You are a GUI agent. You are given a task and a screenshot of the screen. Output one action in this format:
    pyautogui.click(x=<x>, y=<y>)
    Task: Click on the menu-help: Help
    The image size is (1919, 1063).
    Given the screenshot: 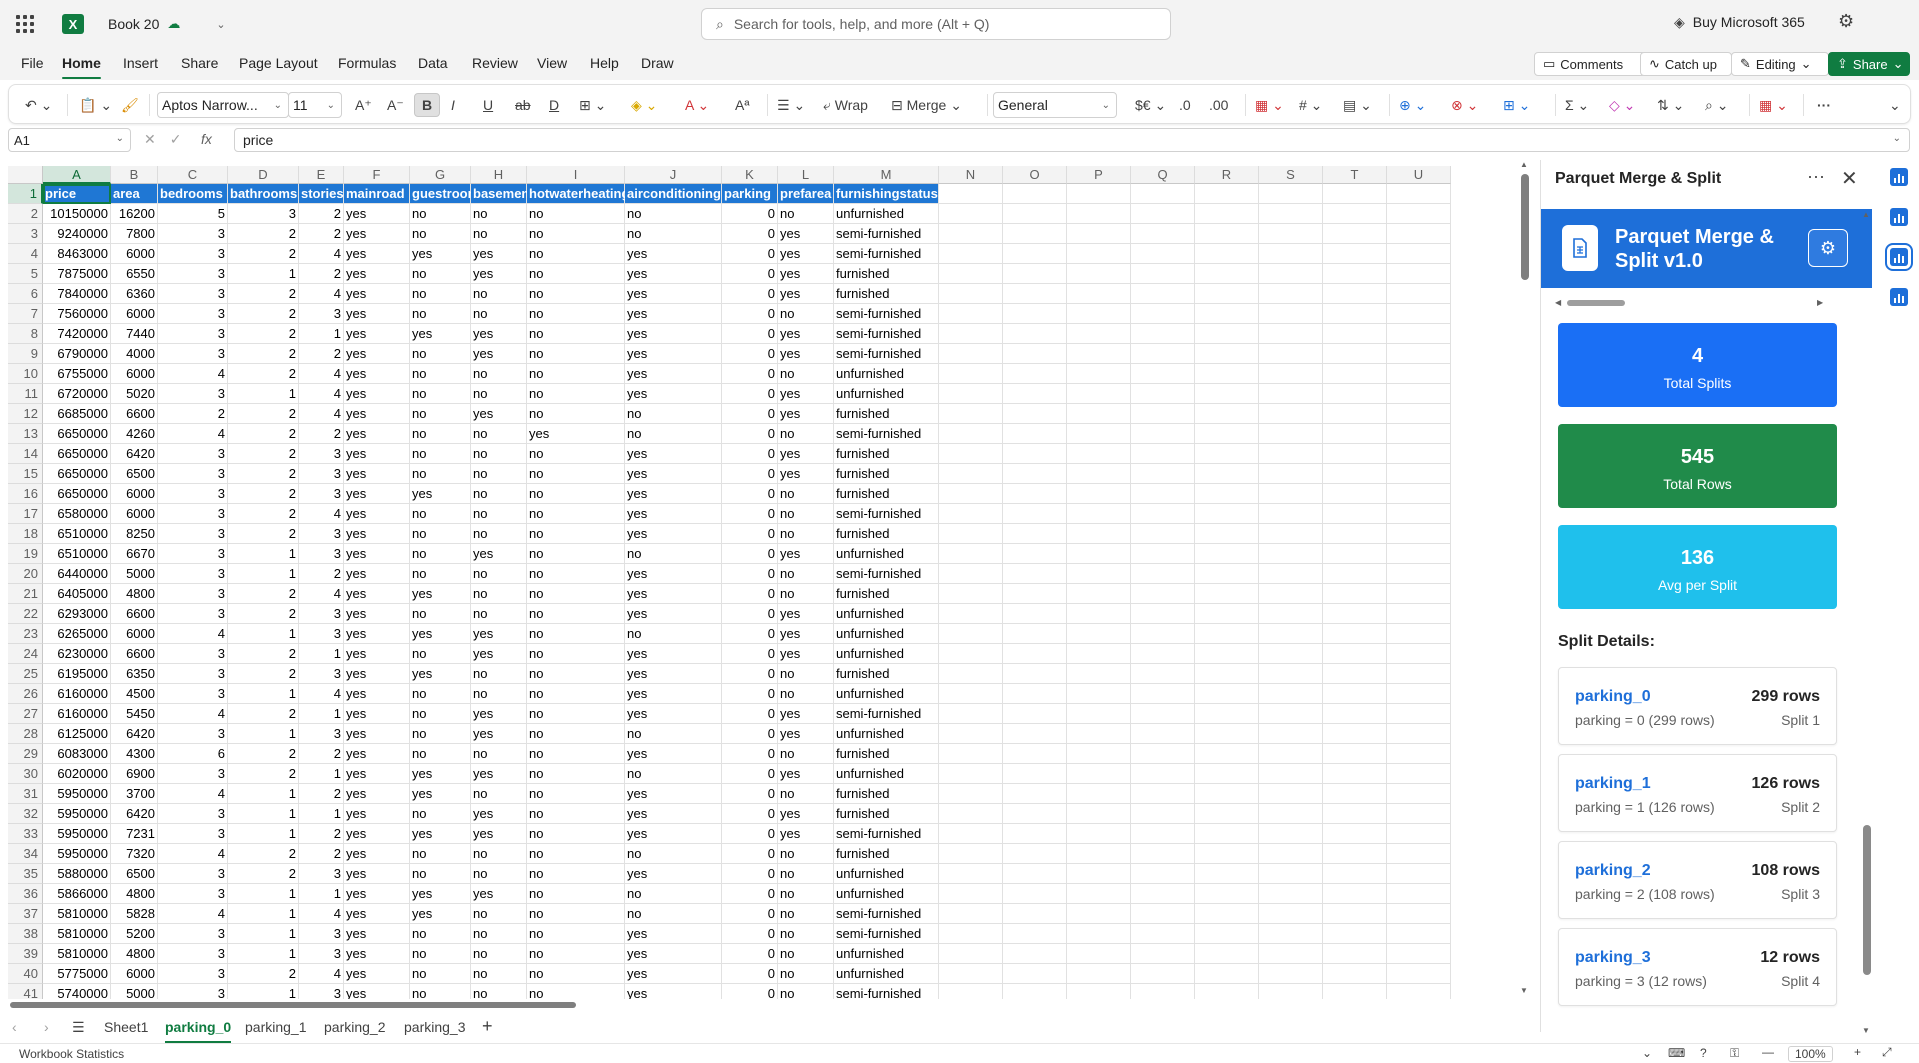 What is the action you would take?
    pyautogui.click(x=604, y=63)
    